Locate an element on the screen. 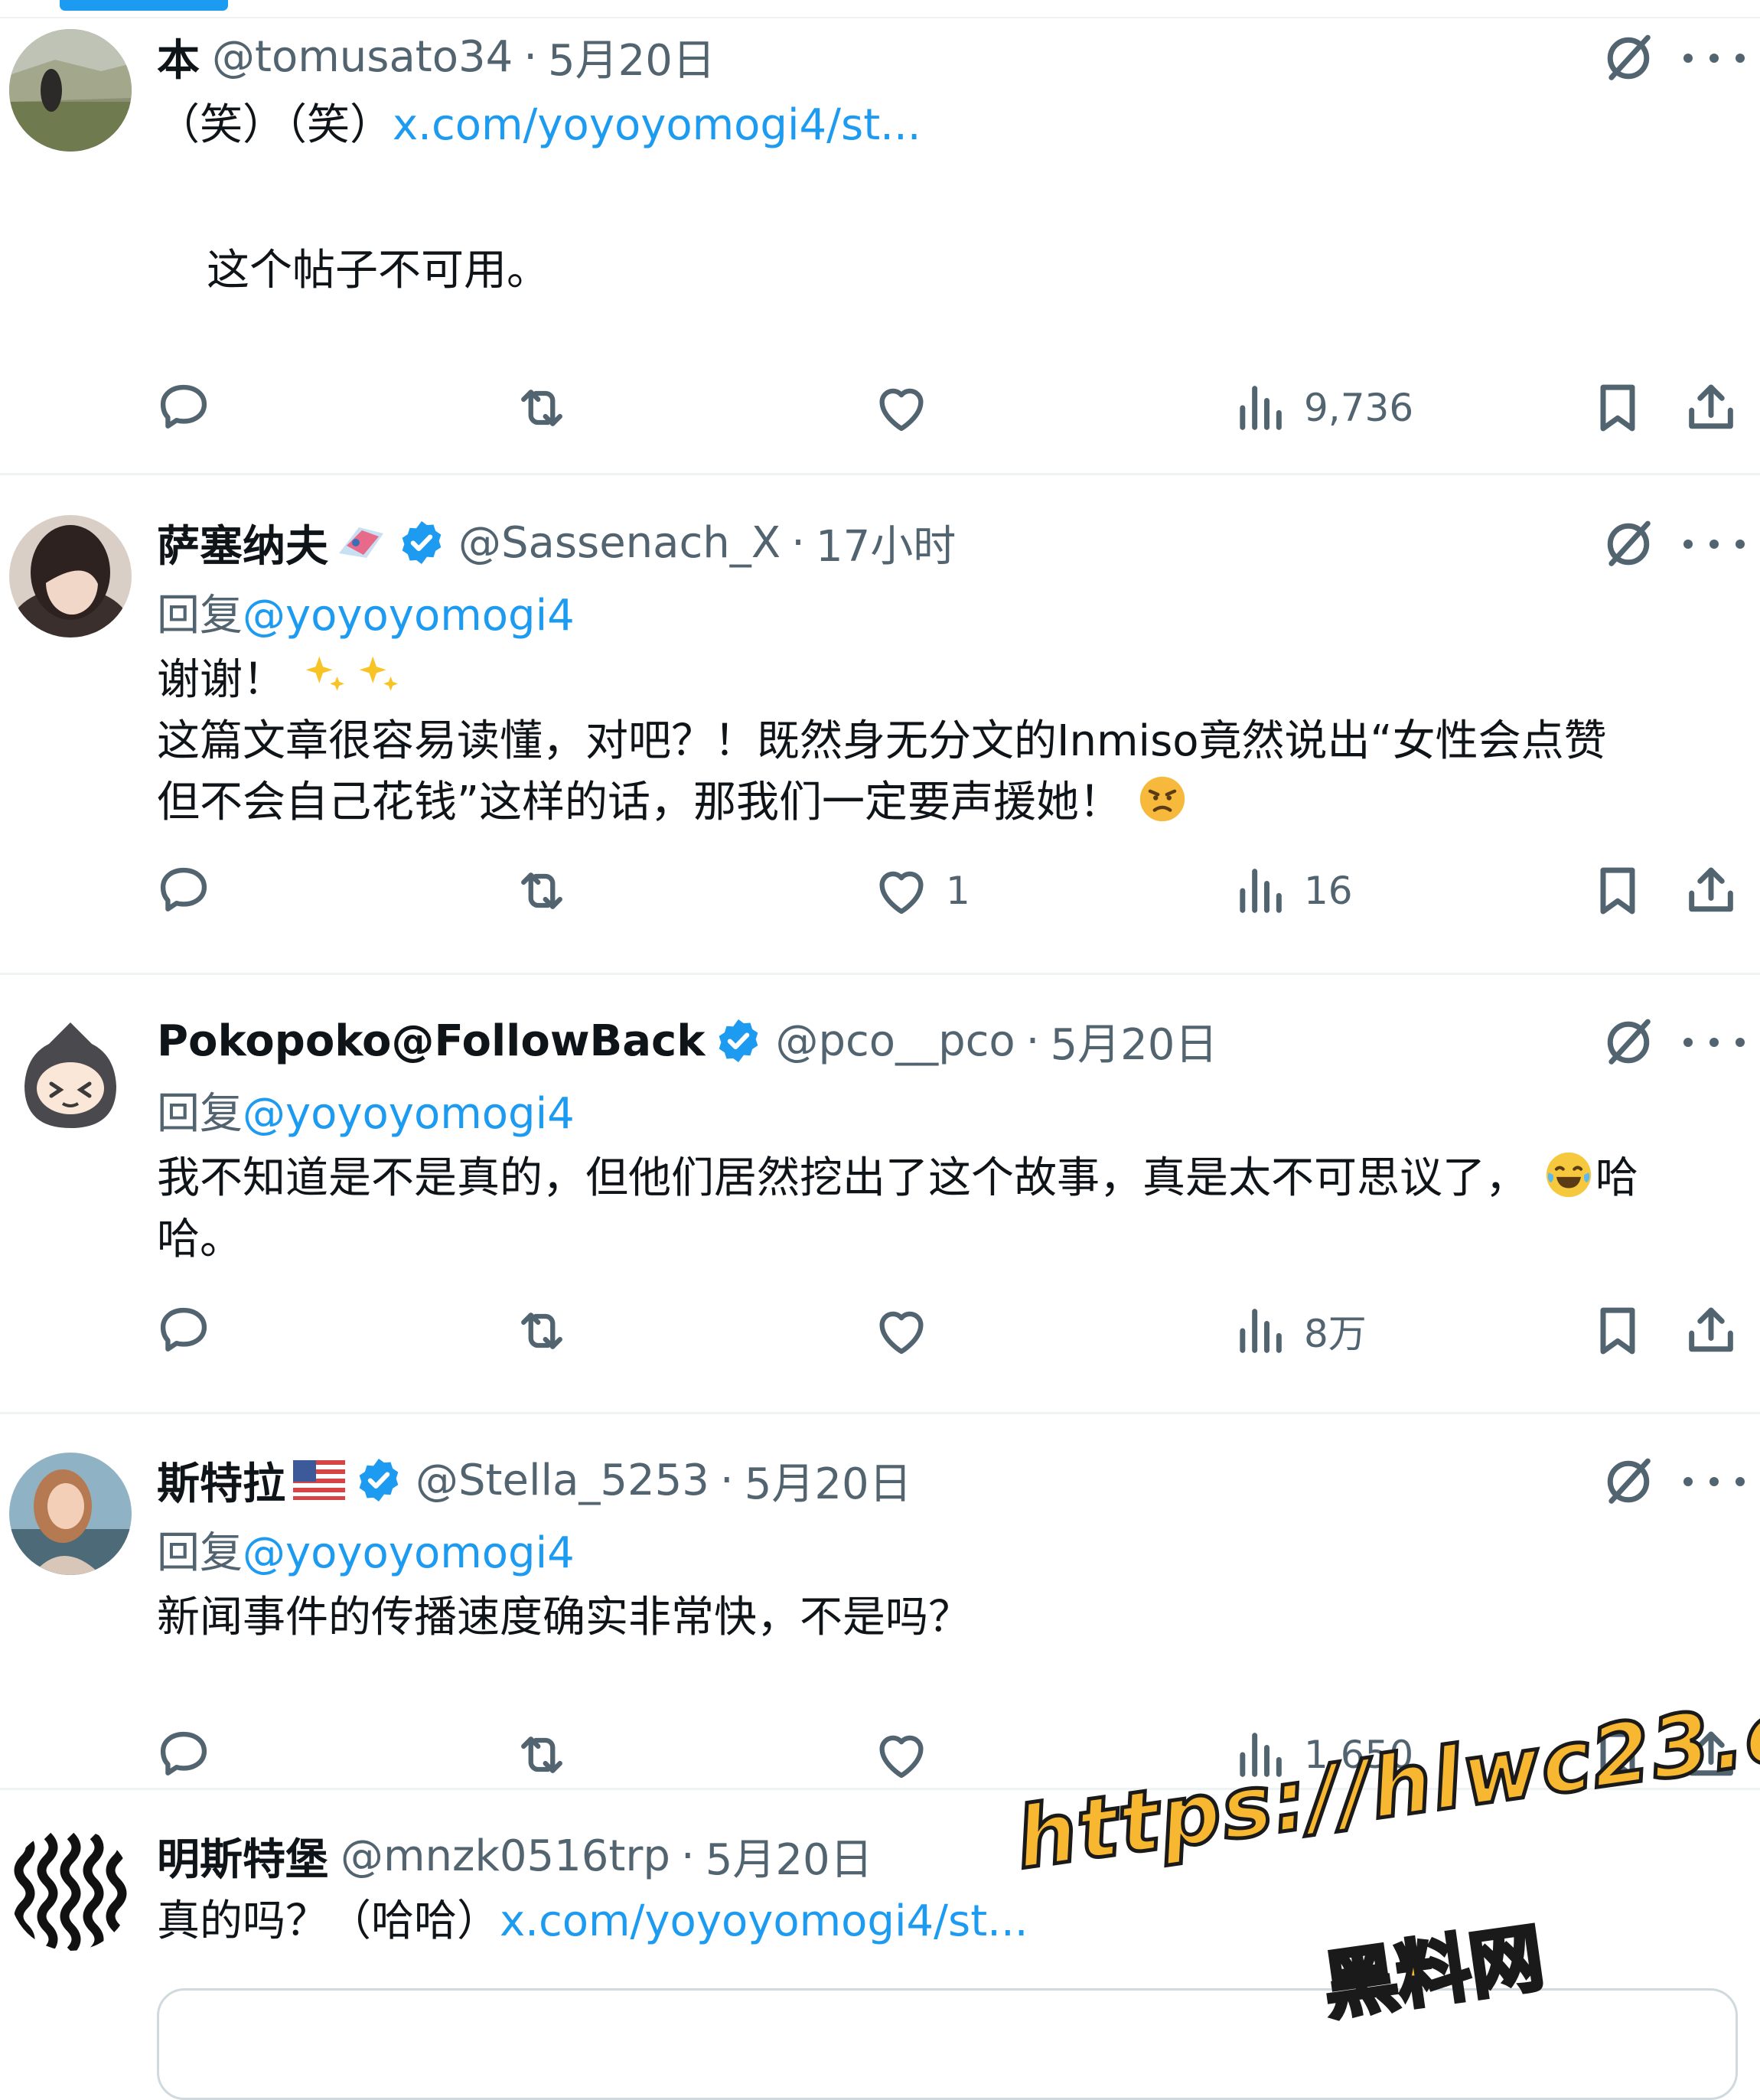 The image size is (1760, 2100). like-button: 1 is located at coordinates (921, 890).